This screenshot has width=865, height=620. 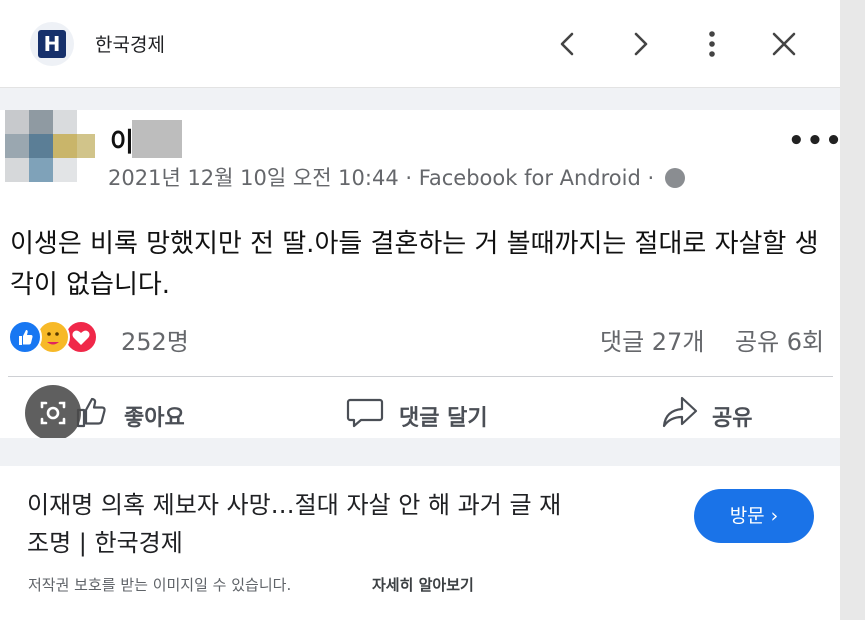 What do you see at coordinates (122, 143) in the screenshot?
I see `poster-name: 이` at bounding box center [122, 143].